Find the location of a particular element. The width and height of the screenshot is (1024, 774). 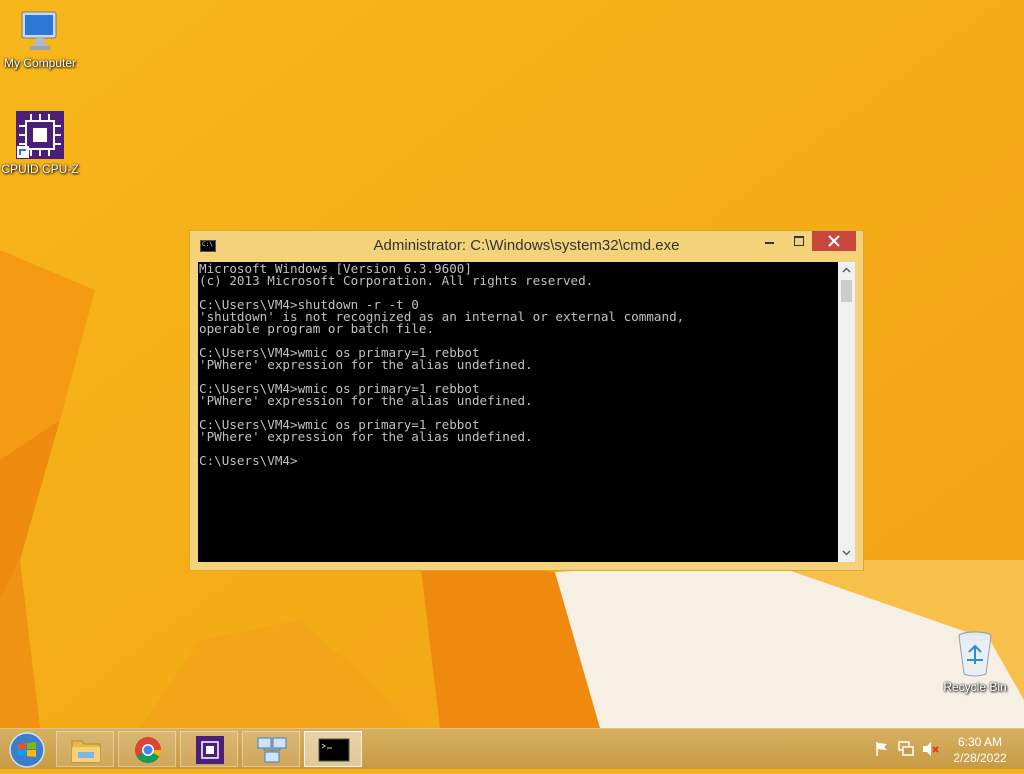

speaker-muted-icon is located at coordinates (931, 749).